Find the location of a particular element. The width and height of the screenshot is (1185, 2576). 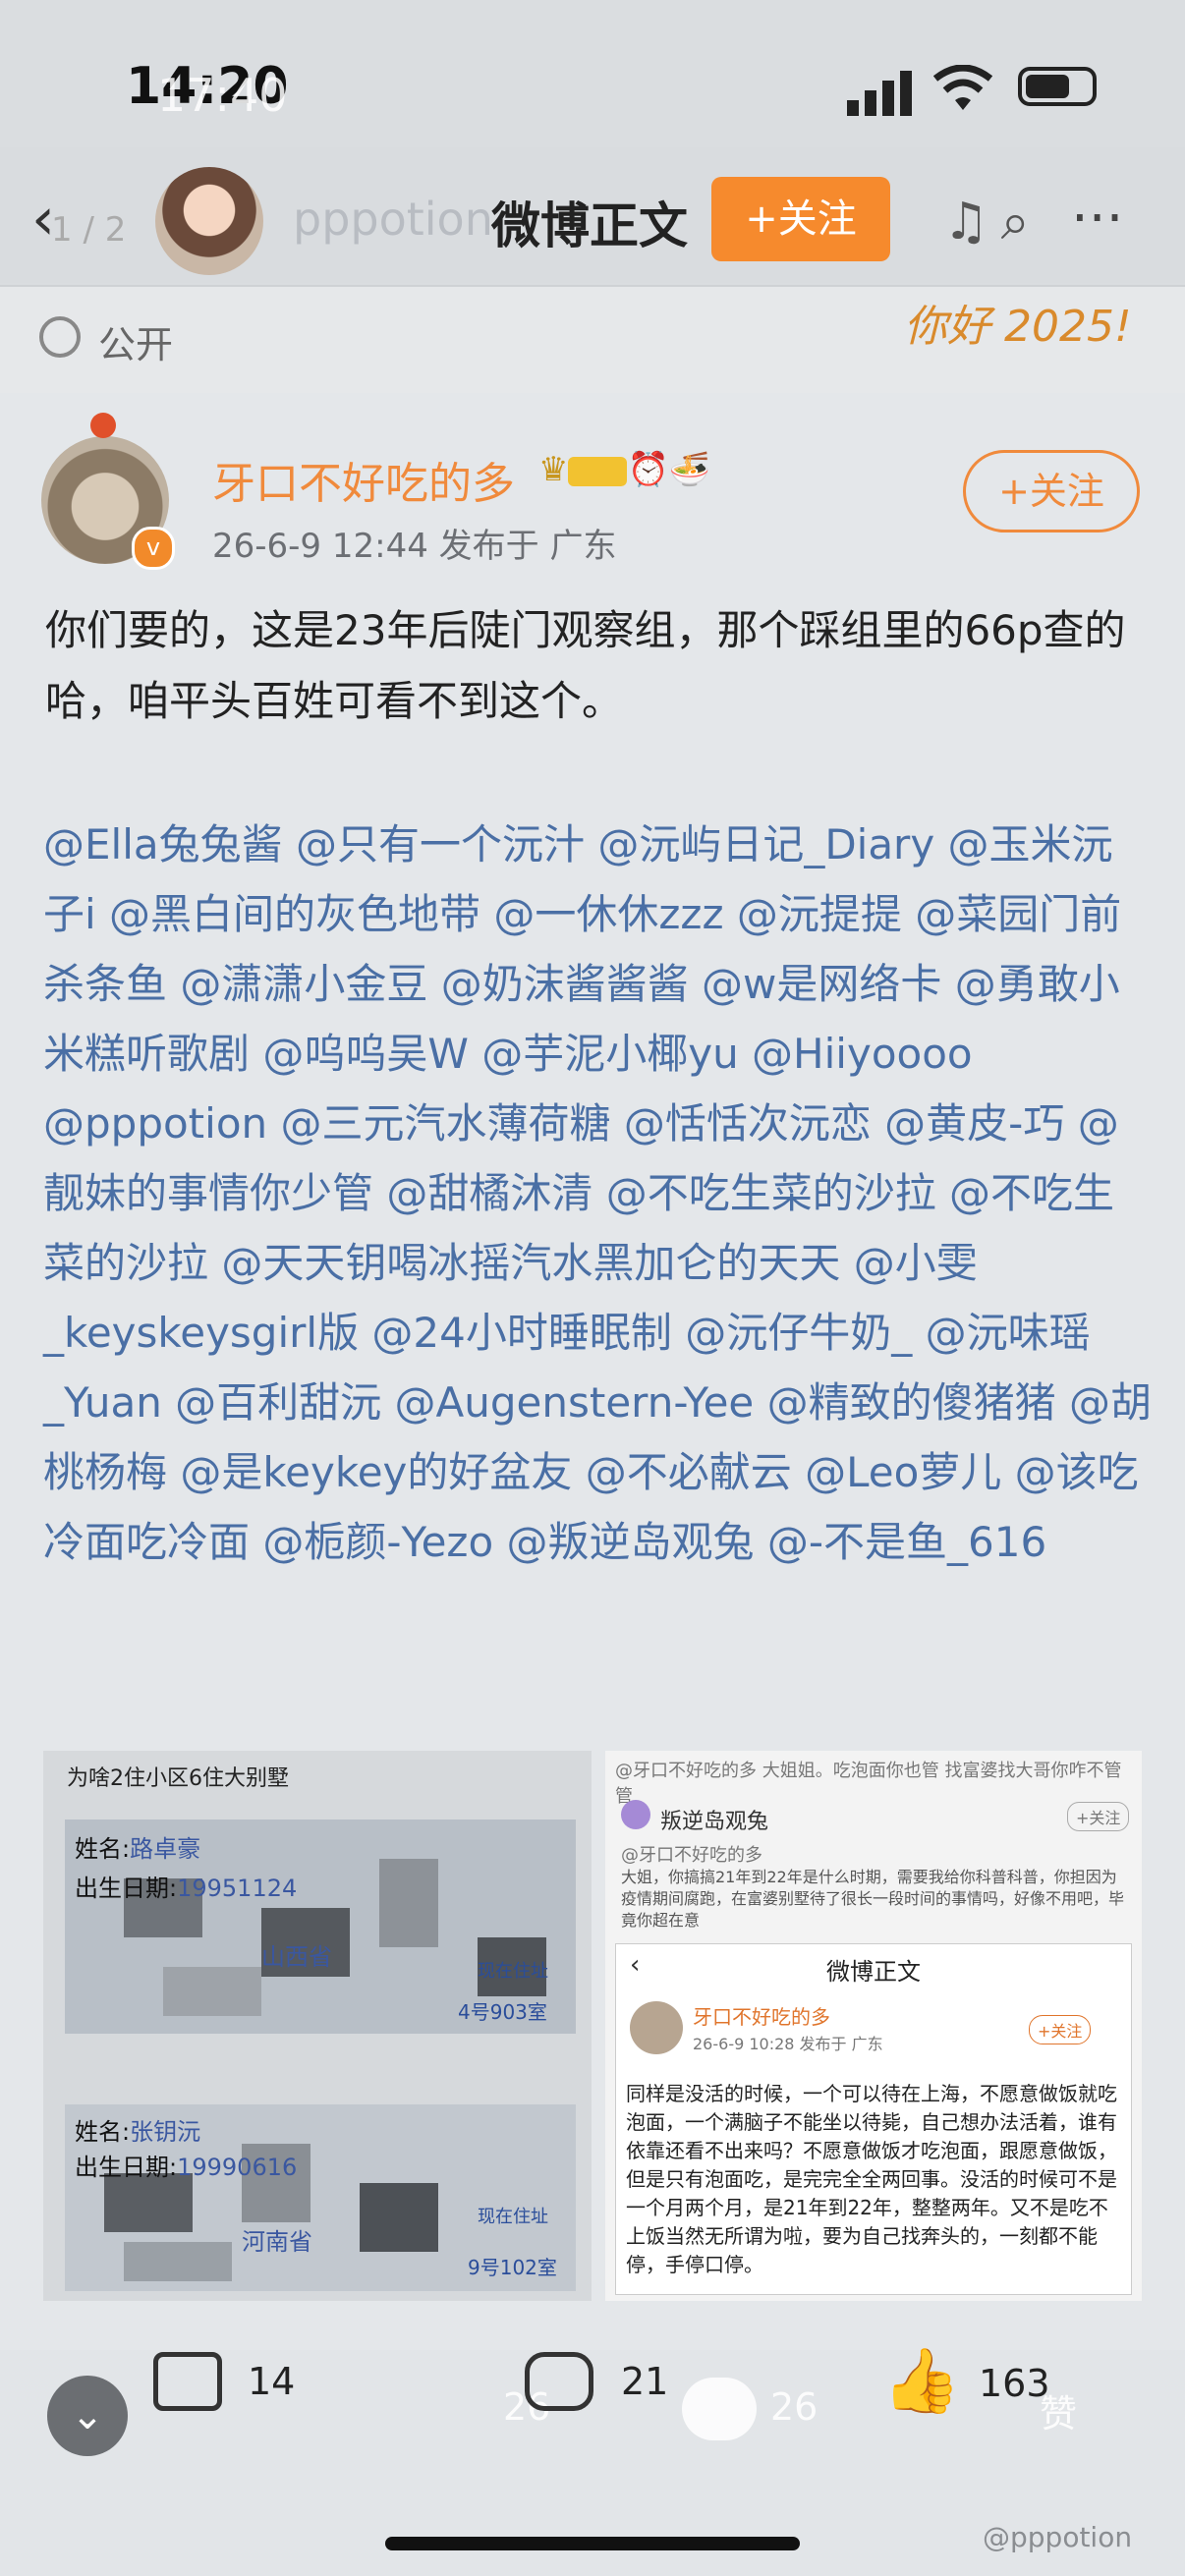

author-follow-button: +关注 is located at coordinates (1052, 491).